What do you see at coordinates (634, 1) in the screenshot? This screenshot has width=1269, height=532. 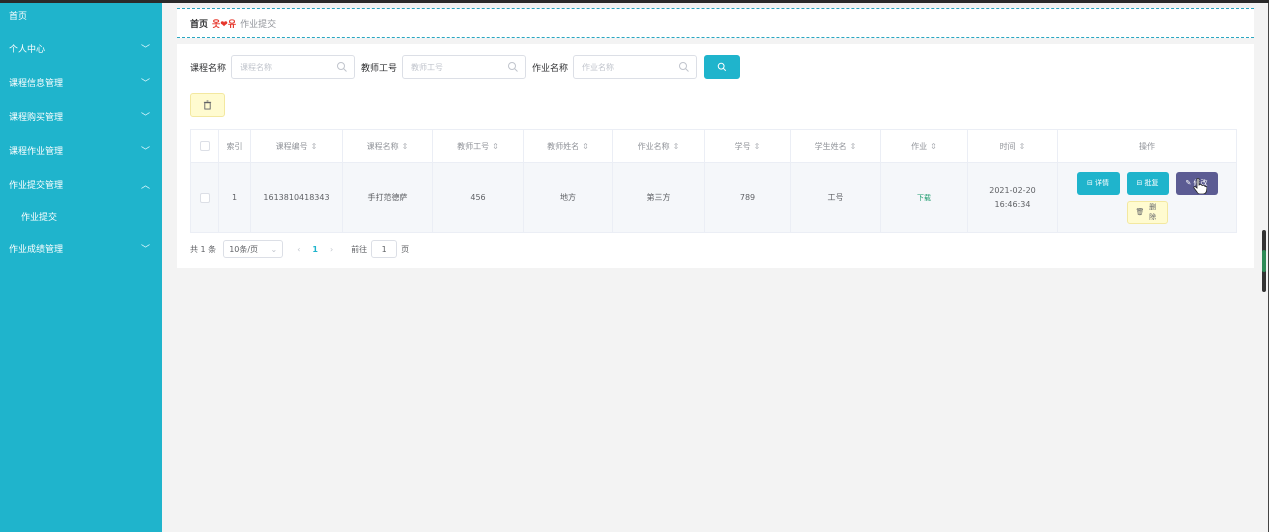 I see `window-top-bar` at bounding box center [634, 1].